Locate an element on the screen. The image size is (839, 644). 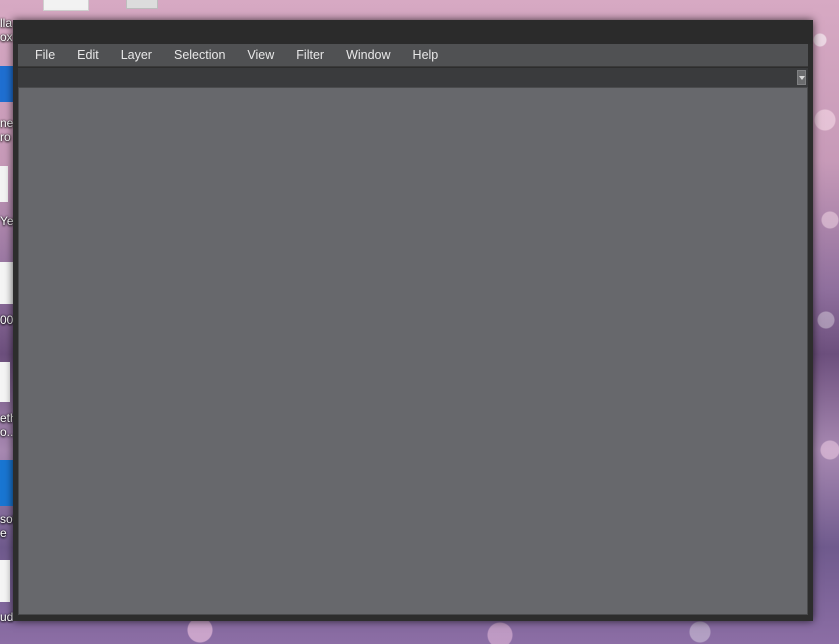
menu-file: File is located at coordinates (45, 55).